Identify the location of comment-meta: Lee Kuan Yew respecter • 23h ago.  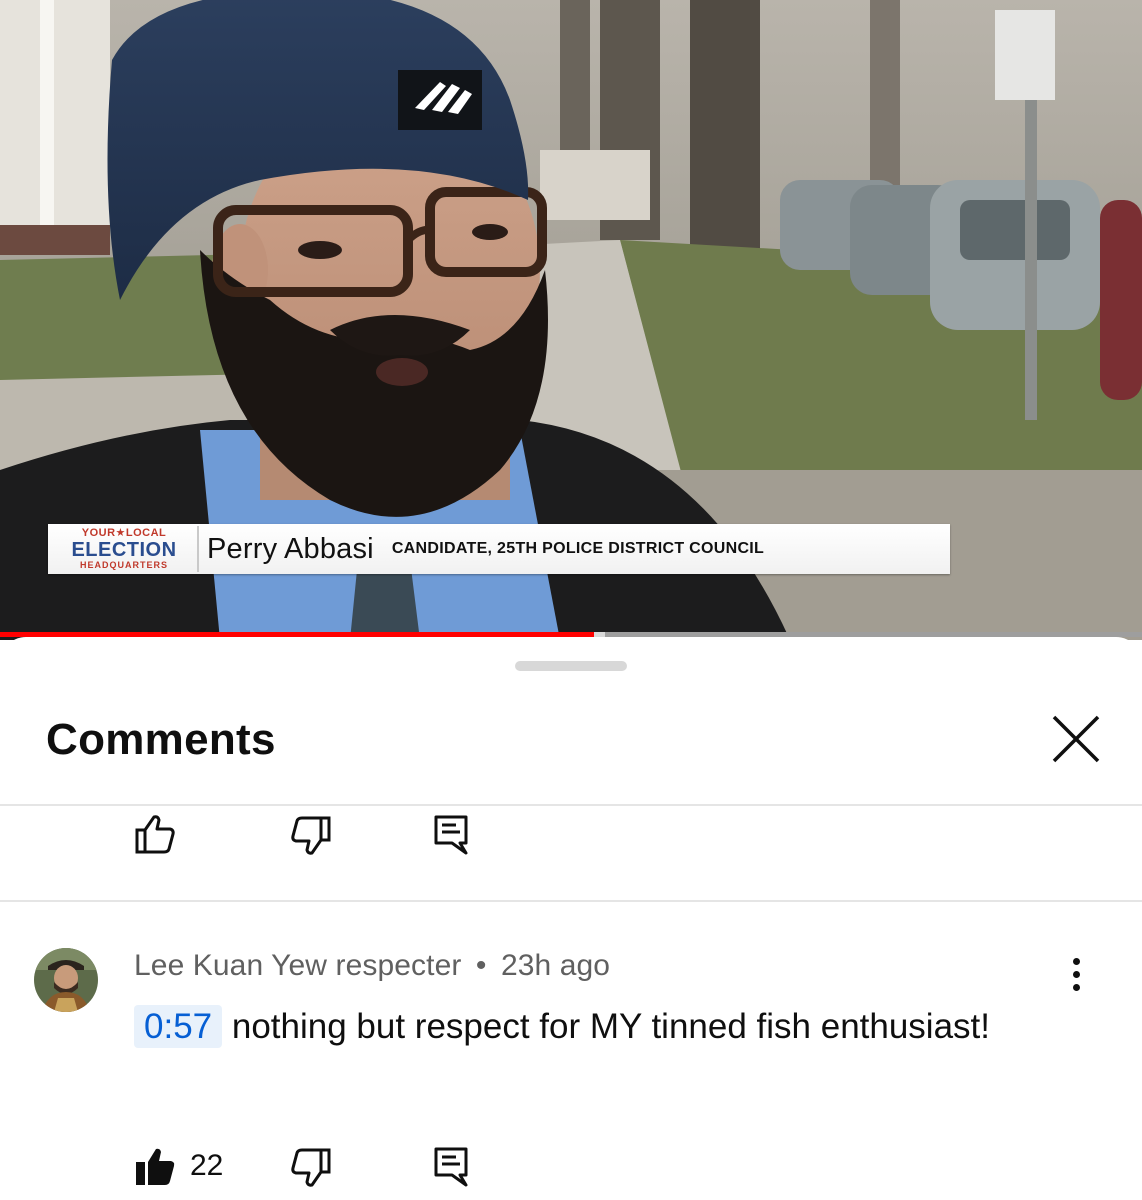
(372, 966).